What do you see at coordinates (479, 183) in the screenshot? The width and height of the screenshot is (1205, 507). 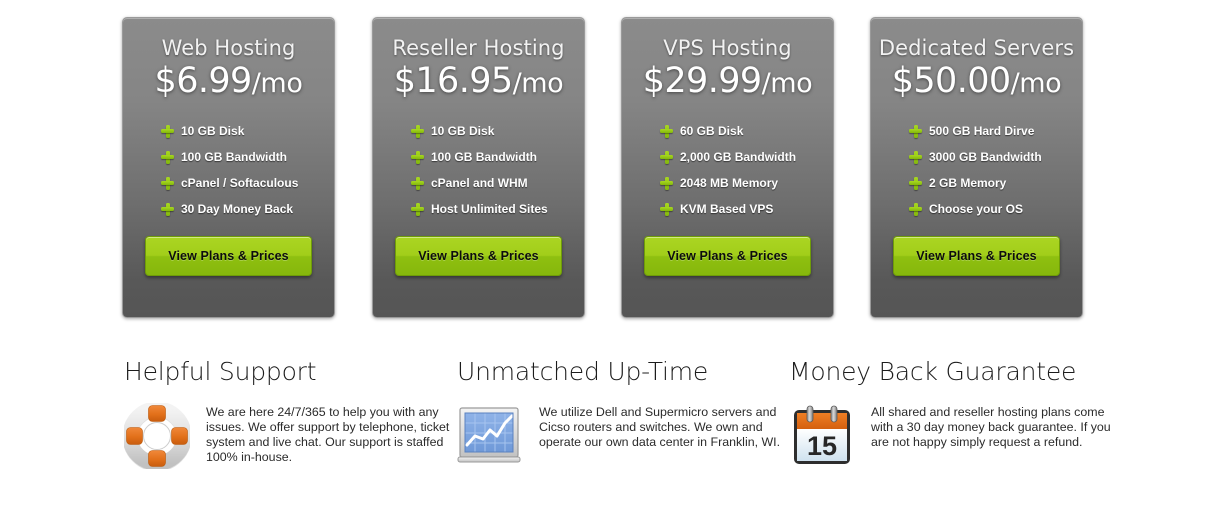 I see `feature-label: cPanel and WHM` at bounding box center [479, 183].